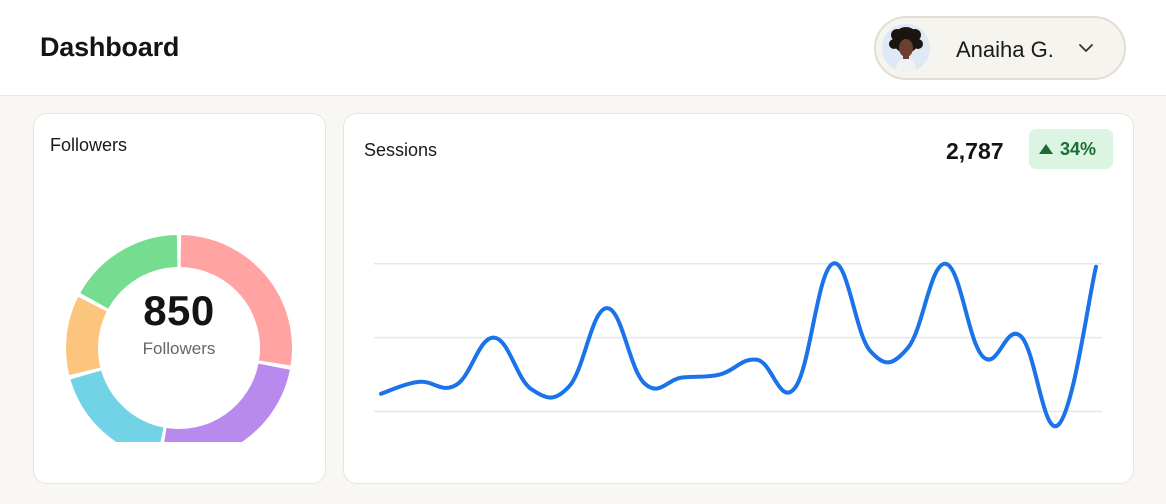 The height and width of the screenshot is (504, 1166). I want to click on user-name: Anaiha G., so click(1005, 49).